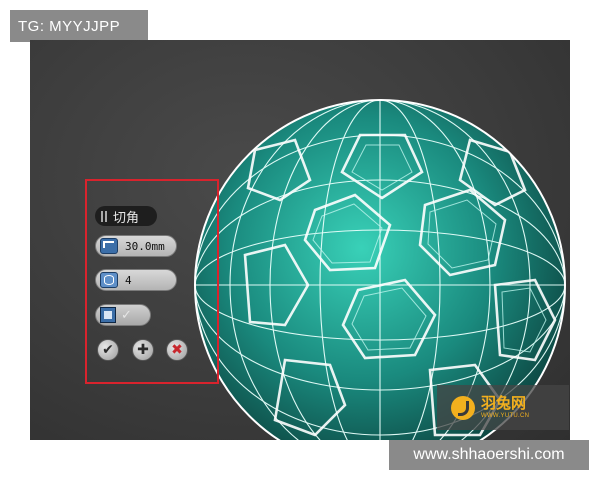  What do you see at coordinates (505, 416) in the screenshot?
I see `logo-url: WWW.YUTU.CN` at bounding box center [505, 416].